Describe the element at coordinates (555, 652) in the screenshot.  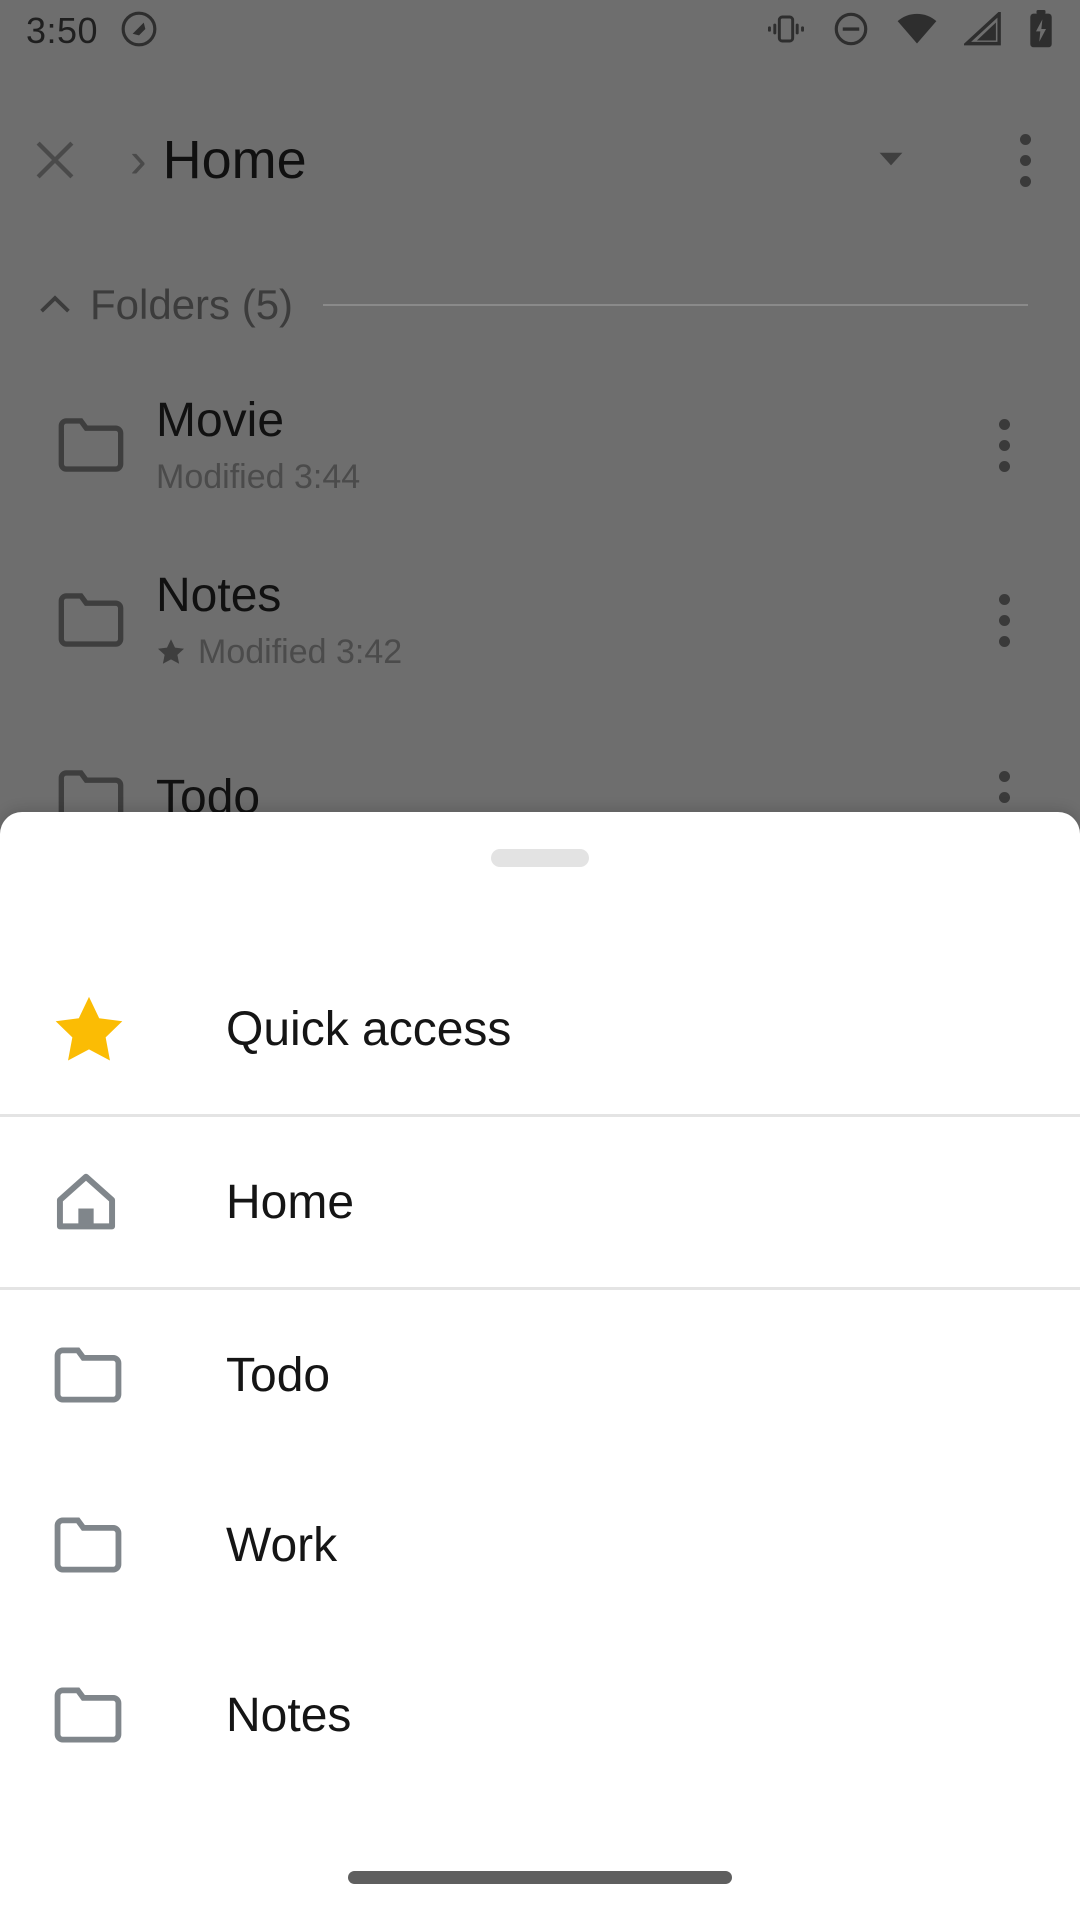
I see `file-subtitle: Modified 3:42` at that location.